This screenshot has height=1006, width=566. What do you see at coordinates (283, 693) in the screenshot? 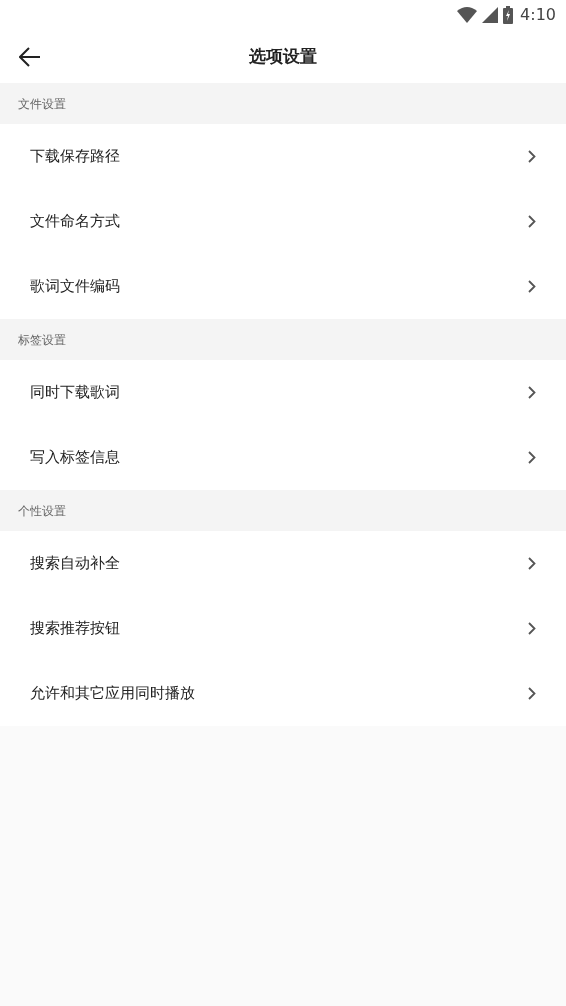
I see `settings-item: 允许和其它应用同时播放` at bounding box center [283, 693].